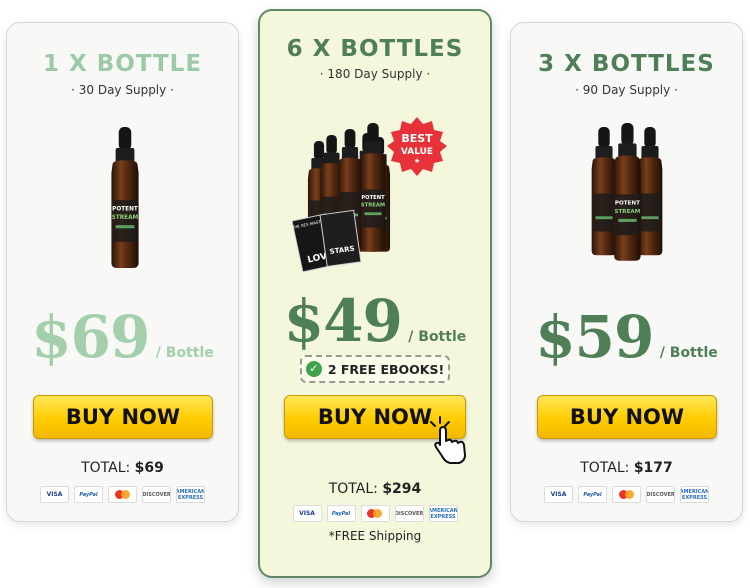 The height and width of the screenshot is (588, 750). What do you see at coordinates (626, 64) in the screenshot?
I see `plan-title: 3 X BOTTLES` at bounding box center [626, 64].